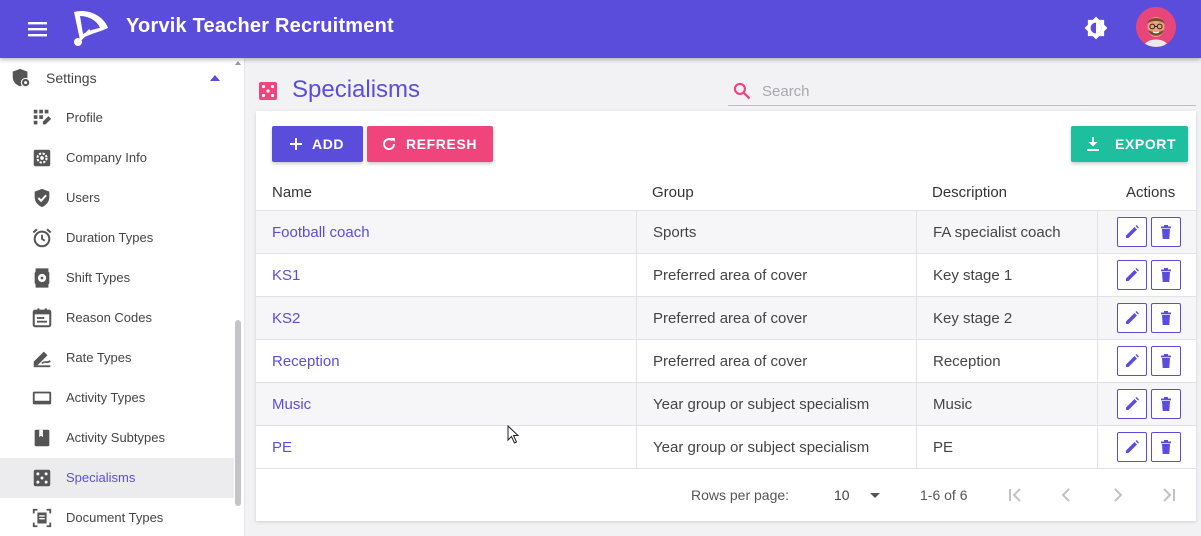 The height and width of the screenshot is (536, 1201). Describe the element at coordinates (1006, 318) in the screenshot. I see `specialism-description: Key stage 2` at that location.